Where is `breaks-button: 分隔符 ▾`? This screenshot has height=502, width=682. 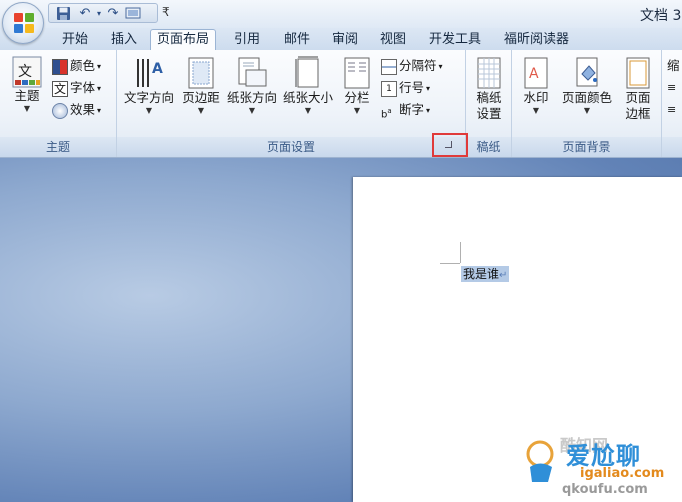 breaks-button: 分隔符 ▾ is located at coordinates (412, 67).